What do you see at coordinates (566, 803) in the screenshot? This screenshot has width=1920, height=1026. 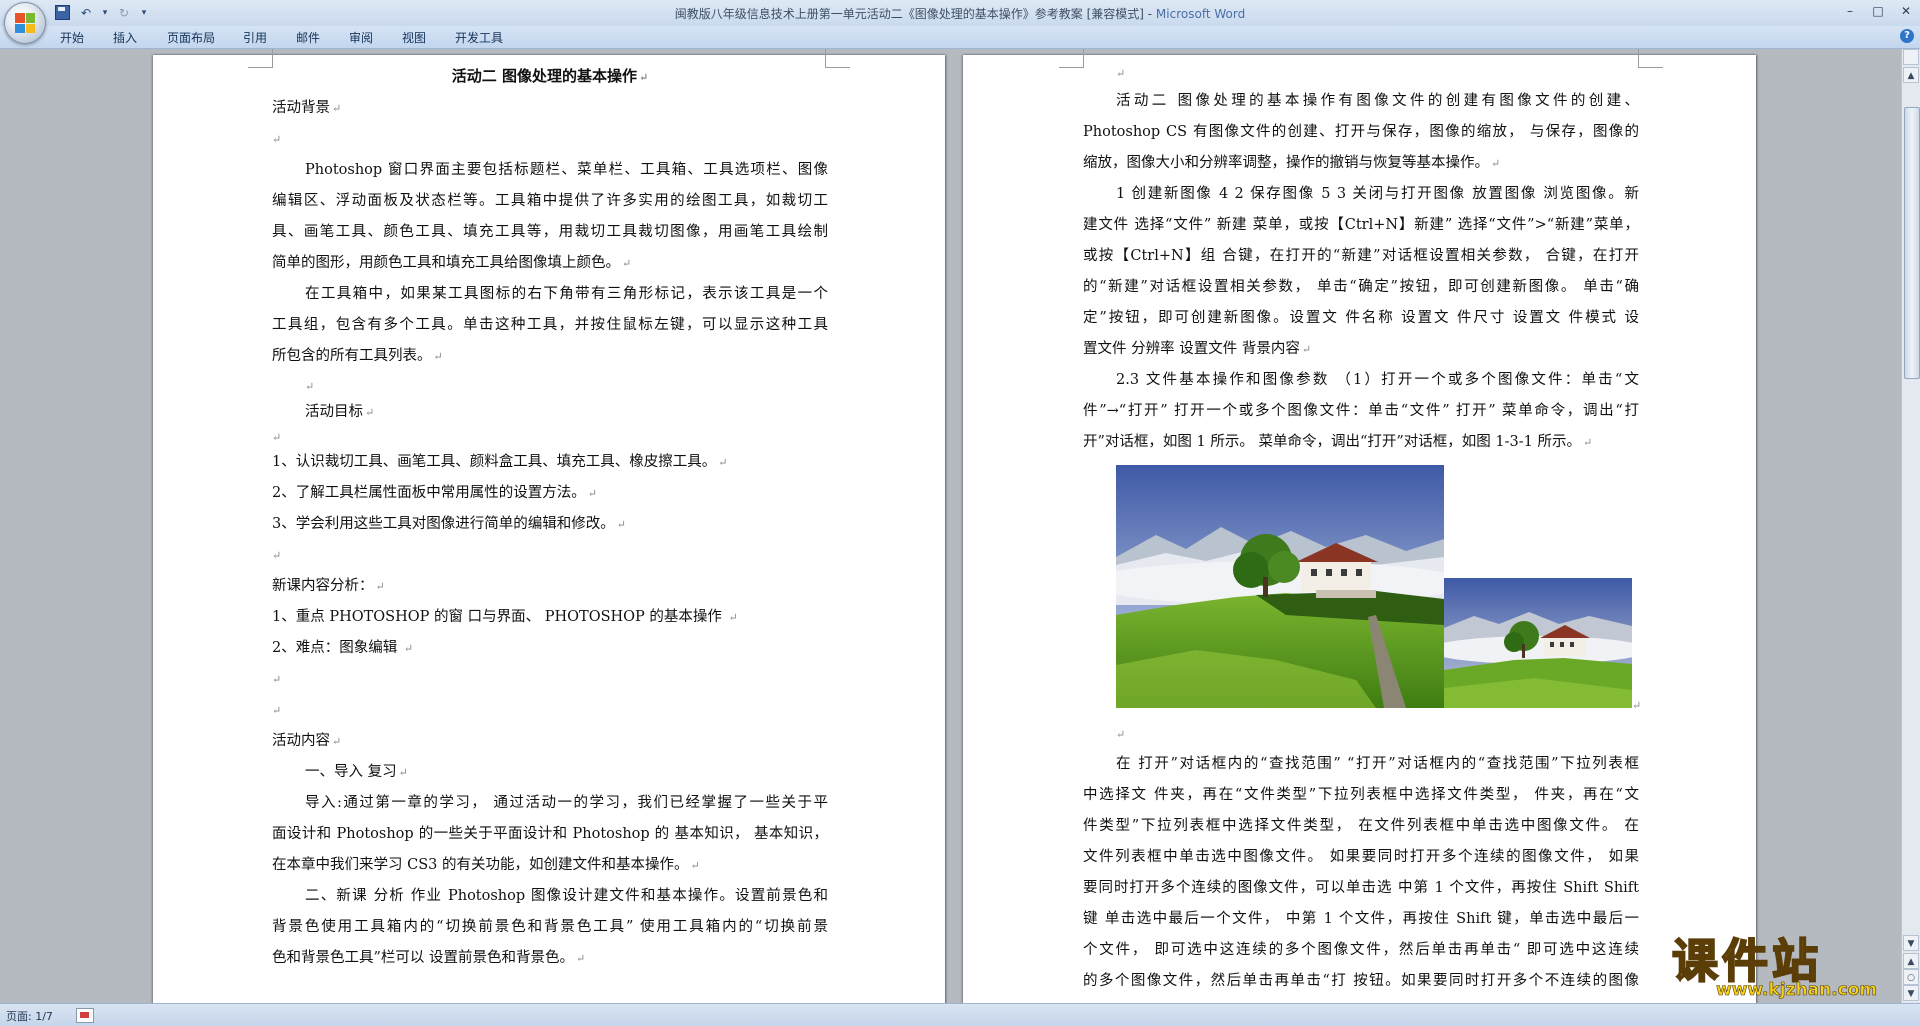 I see `text-line: 导入:通过第一章的学习， 通过活动一的学习，我们已经掌握了一些关于平` at bounding box center [566, 803].